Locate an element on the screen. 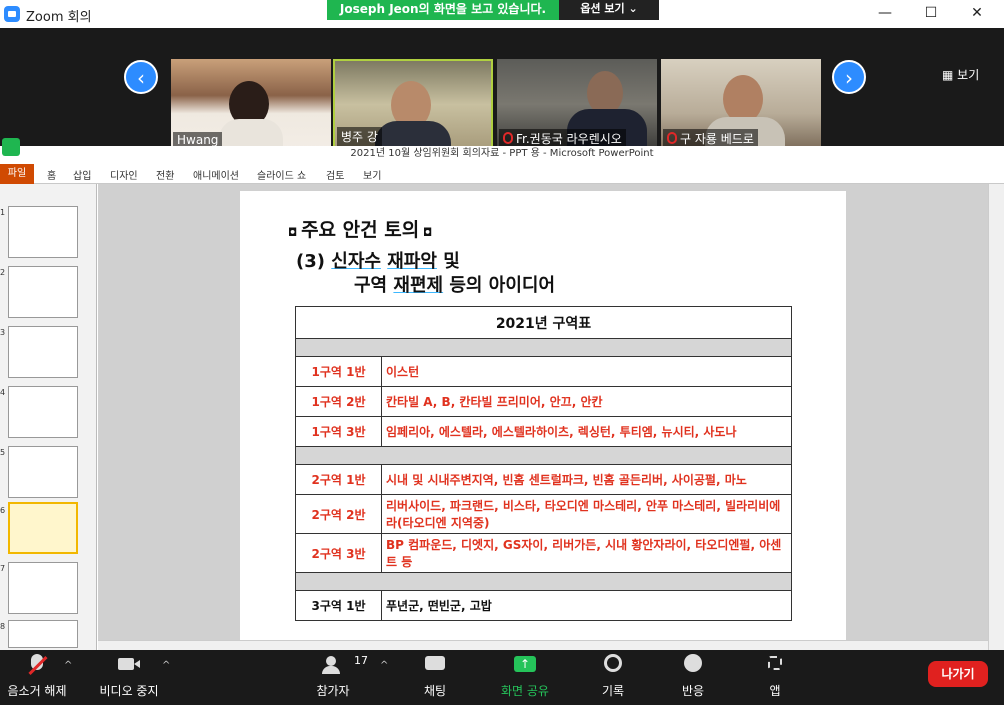  cell-areas: 시내 및 시내주변지역, 빈홈 센트럴파크, 빈홈 골든리버, 사이공펄, 마노 is located at coordinates (586, 479).